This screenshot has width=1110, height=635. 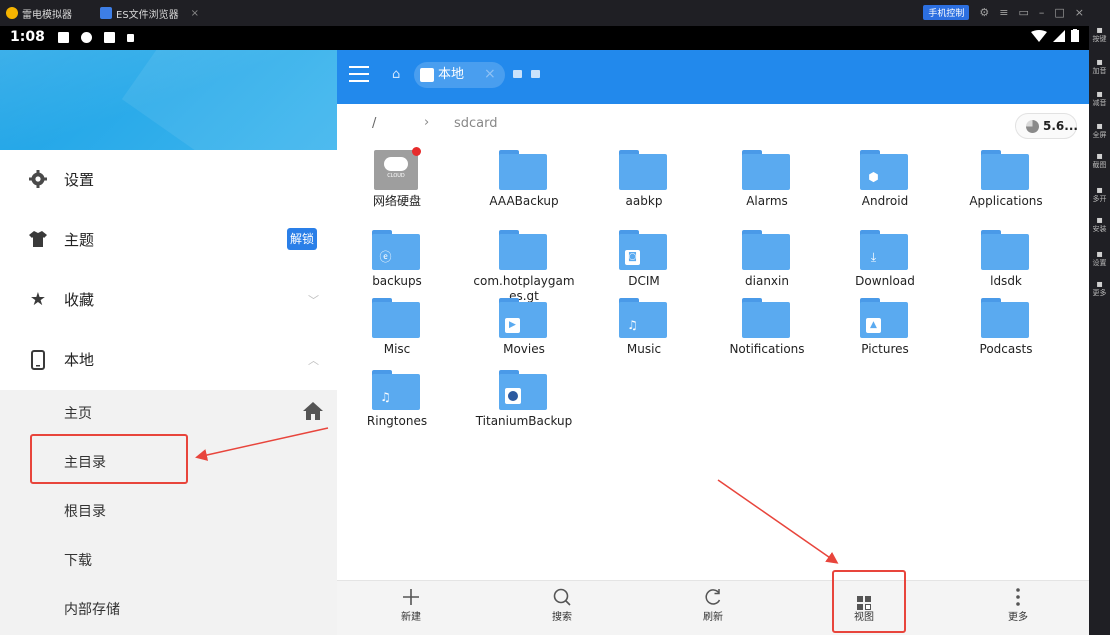 I want to click on restore-icon: ▭, so click(x=1023, y=12).